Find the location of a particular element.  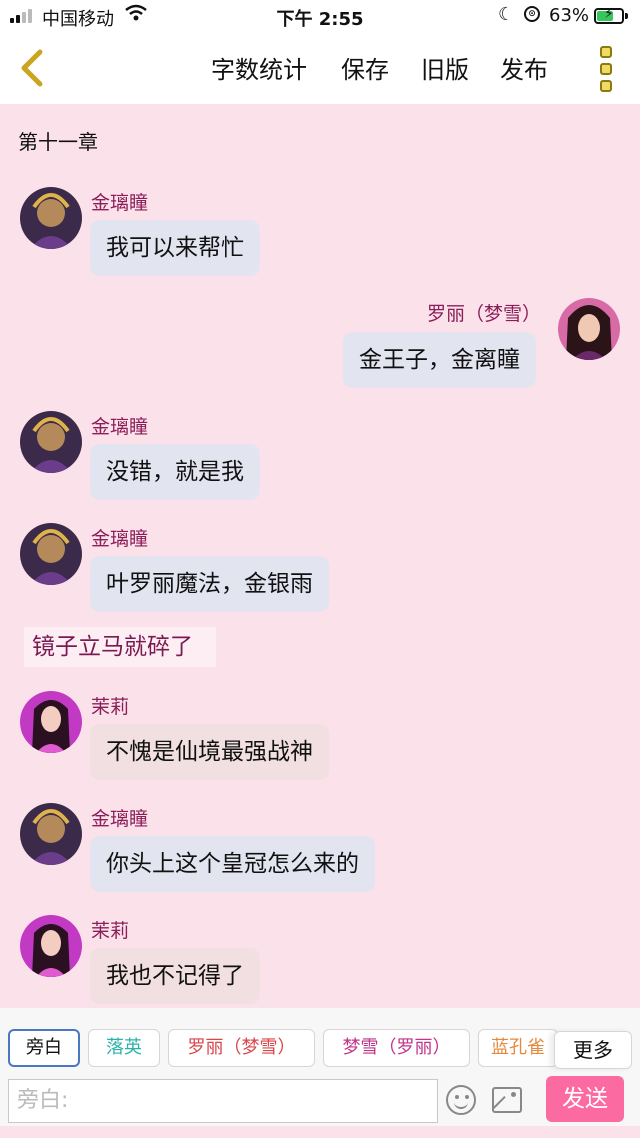

top-nav: 字数统计 保存 旧版 发布 is located at coordinates (320, 68).